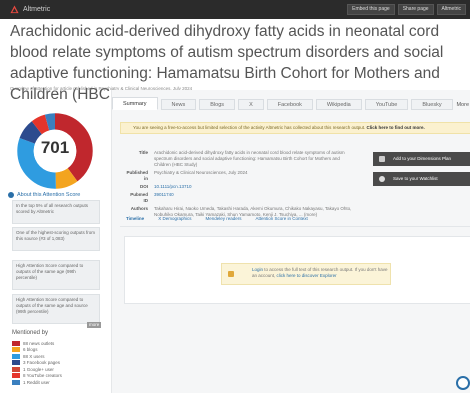 The width and height of the screenshot is (470, 393). What do you see at coordinates (39, 343) in the screenshot?
I see `mention-label: 88 news outlets` at bounding box center [39, 343].